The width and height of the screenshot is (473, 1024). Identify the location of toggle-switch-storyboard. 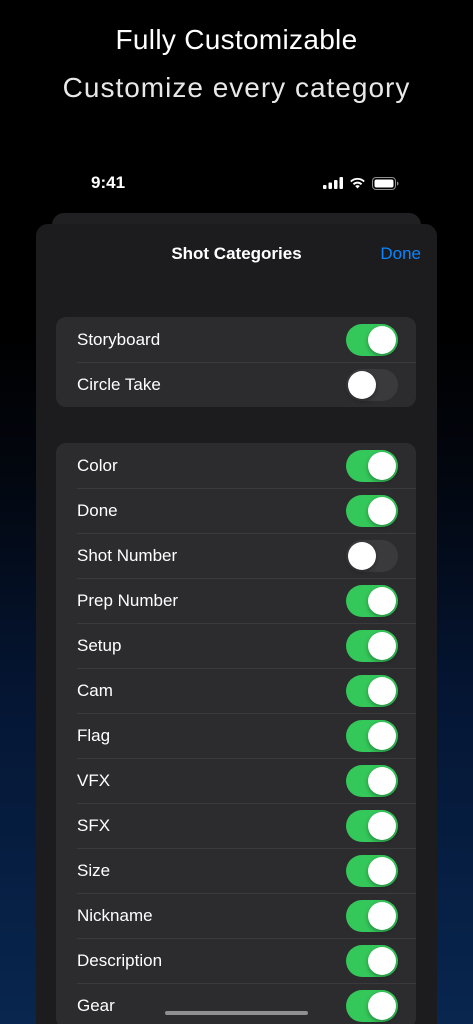
(372, 339).